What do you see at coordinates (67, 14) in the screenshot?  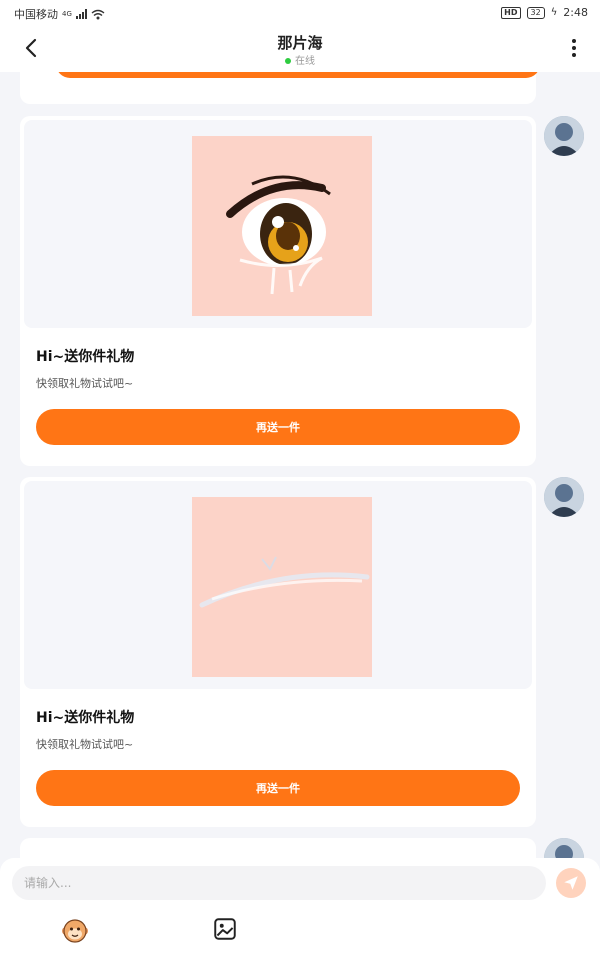 I see `network-type: 4G` at bounding box center [67, 14].